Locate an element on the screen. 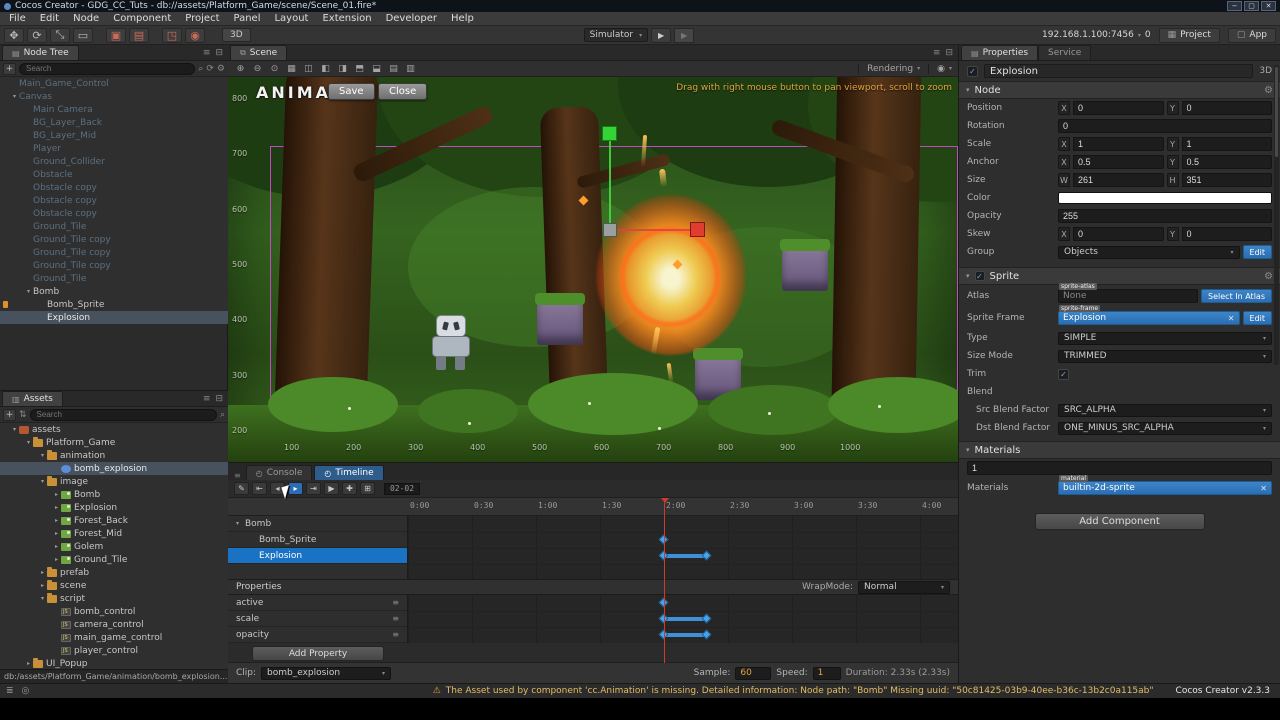 The height and width of the screenshot is (720, 1280). material-field: builtin-2d-sprite ✕ is located at coordinates (1165, 488).